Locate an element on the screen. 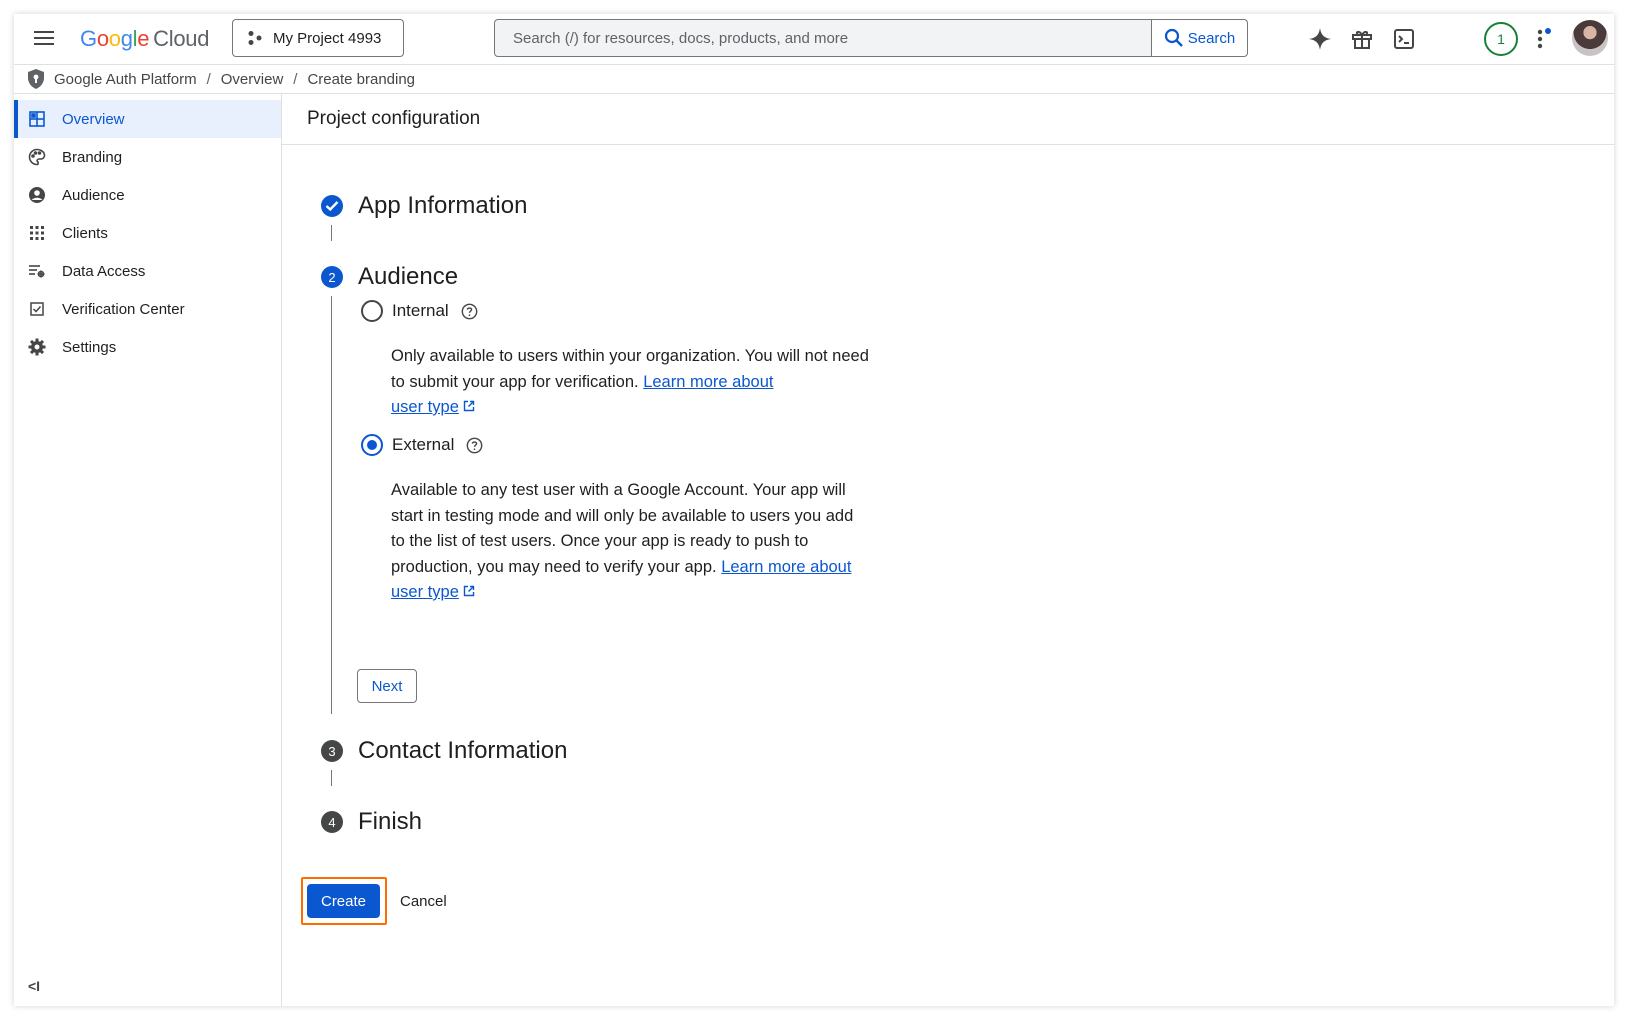 This screenshot has width=1628, height=1020. sidebar-item-overview: Overview is located at coordinates (147, 119).